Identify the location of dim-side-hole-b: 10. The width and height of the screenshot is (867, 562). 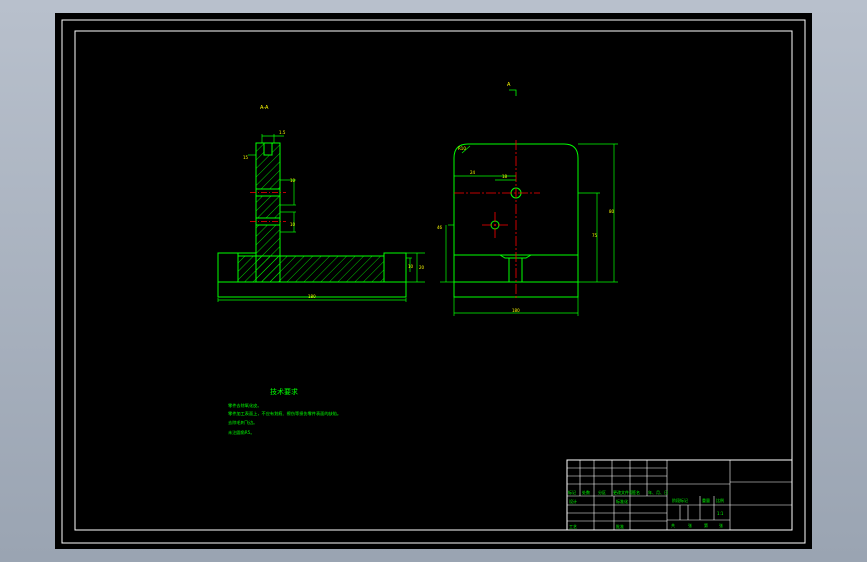
(293, 224).